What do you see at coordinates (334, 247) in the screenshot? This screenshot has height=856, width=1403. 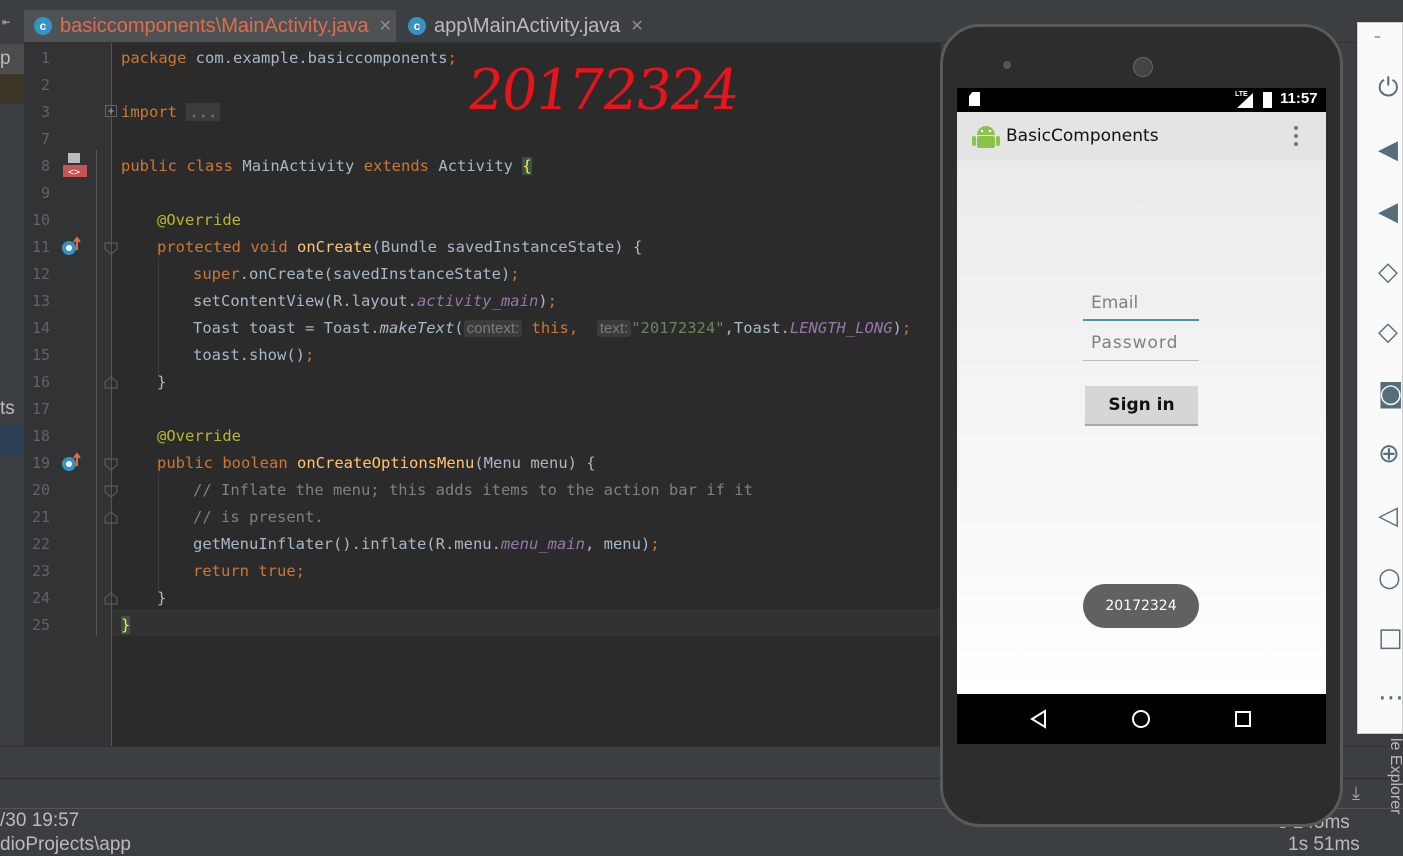 I see `method-name: onCreate` at bounding box center [334, 247].